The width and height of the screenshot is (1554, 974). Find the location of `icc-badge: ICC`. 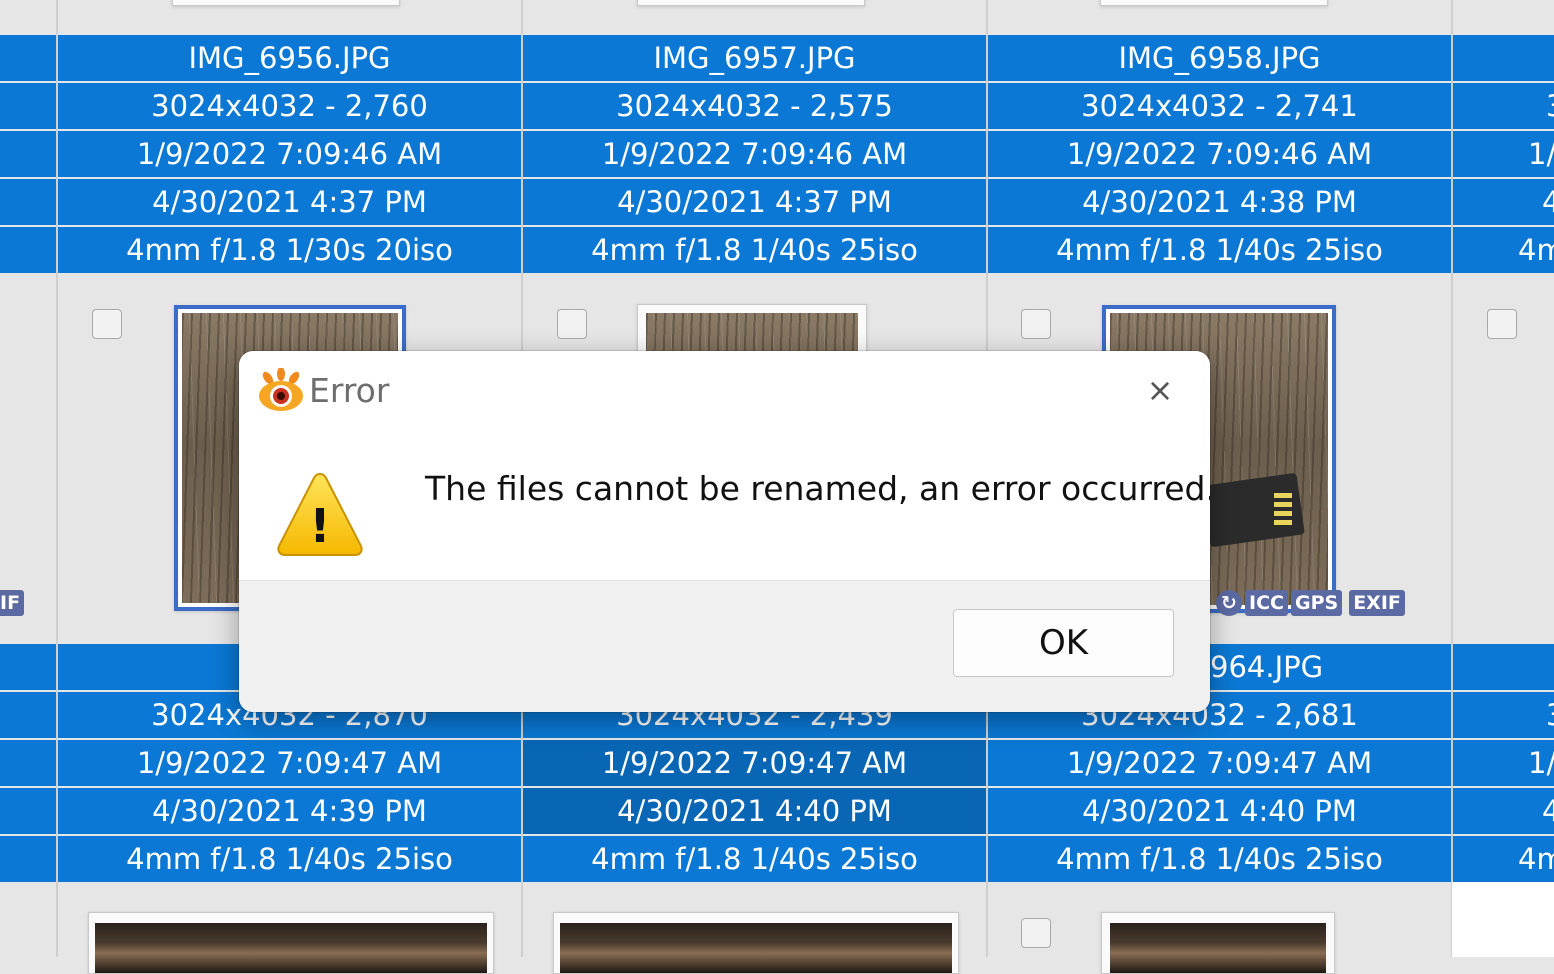

icc-badge: ICC is located at coordinates (1266, 603).